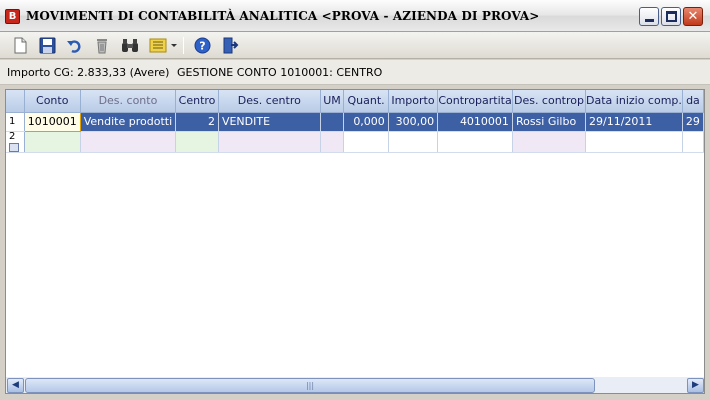  What do you see at coordinates (332, 142) in the screenshot?
I see `cell-um-empty` at bounding box center [332, 142].